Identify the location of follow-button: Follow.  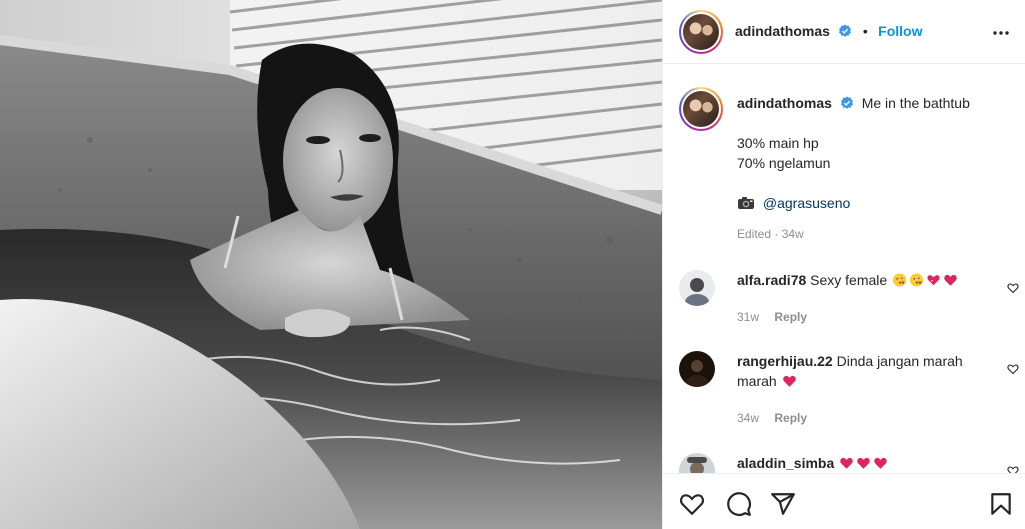
(900, 31).